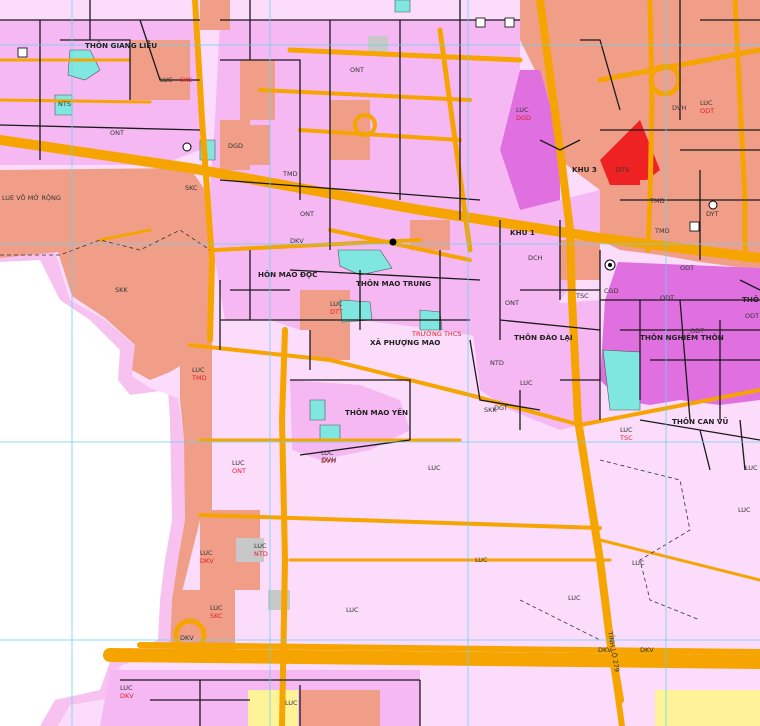 The image size is (760, 726). What do you see at coordinates (543, 337) in the screenshot?
I see `place-label-dao-lai: THÔN ĐÀO LẠI` at bounding box center [543, 337].